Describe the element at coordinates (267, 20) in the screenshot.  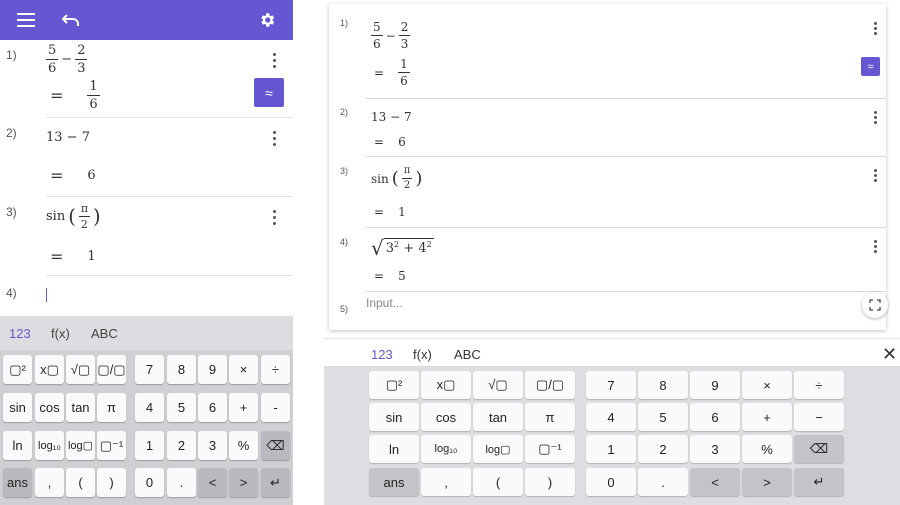
I see `gear-icon` at that location.